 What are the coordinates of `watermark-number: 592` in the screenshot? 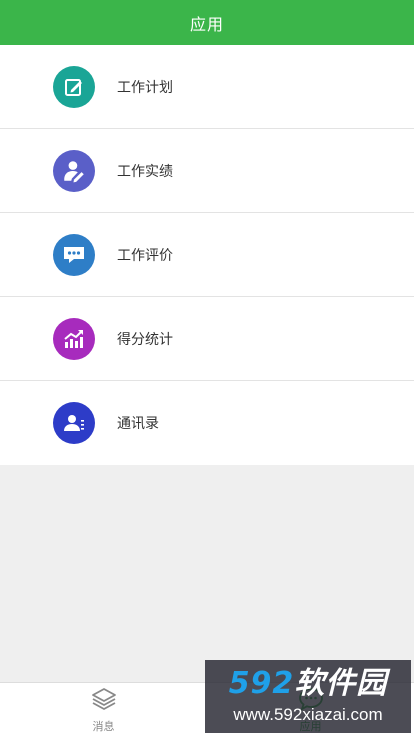 It's located at (261, 683).